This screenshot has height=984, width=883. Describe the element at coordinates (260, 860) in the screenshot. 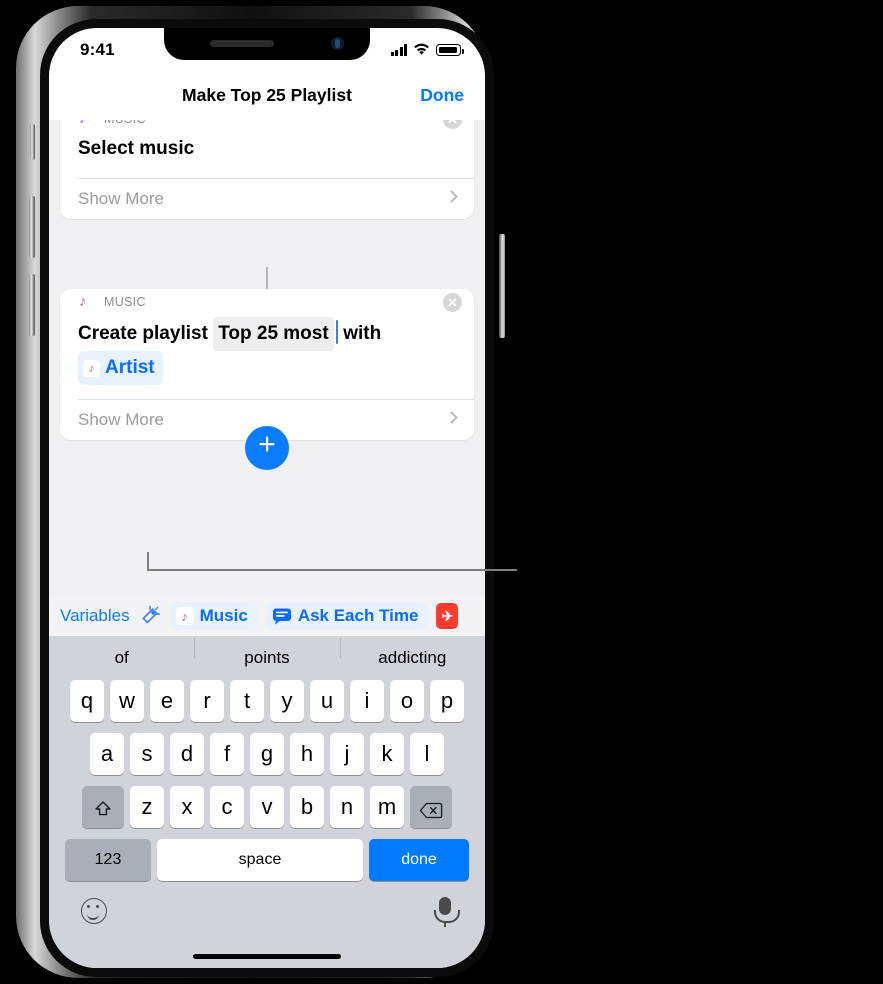

I see `space-key: space` at that location.